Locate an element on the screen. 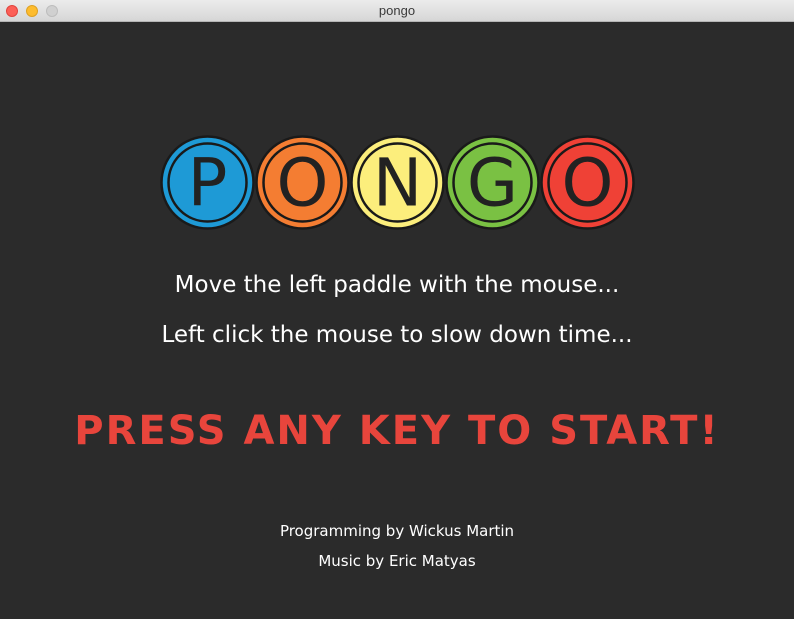  logo-letter-p-0: P is located at coordinates (207, 182).